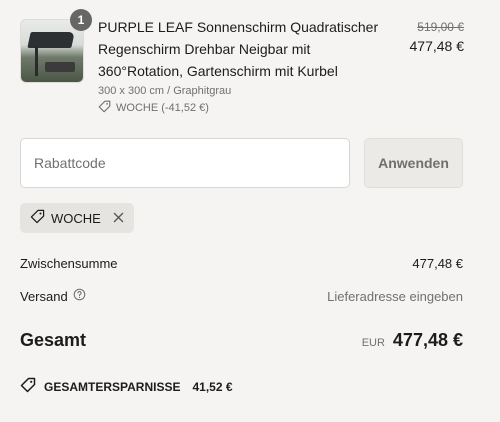 Image resolution: width=500 pixels, height=422 pixels. What do you see at coordinates (60, 67) in the screenshot?
I see `garden-table-shape` at bounding box center [60, 67].